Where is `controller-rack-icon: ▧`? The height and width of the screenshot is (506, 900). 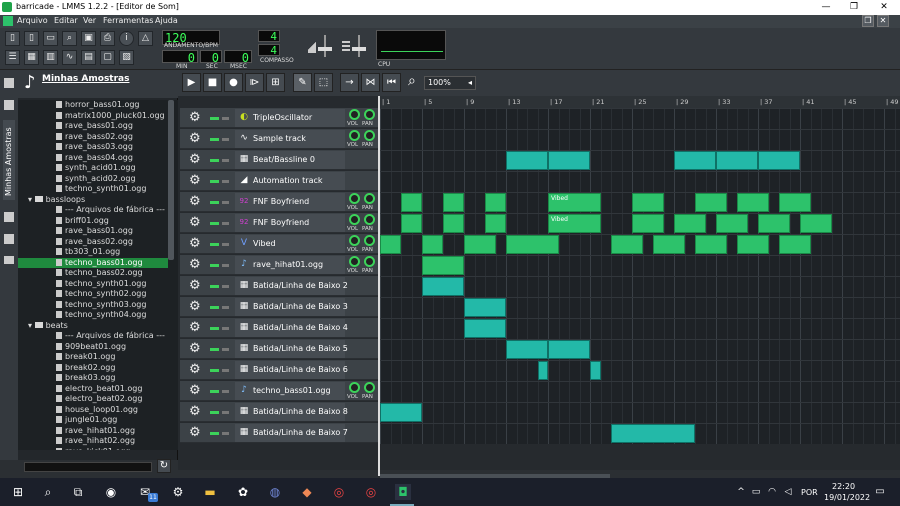
controller-rack-icon: ▧ is located at coordinates (126, 57).